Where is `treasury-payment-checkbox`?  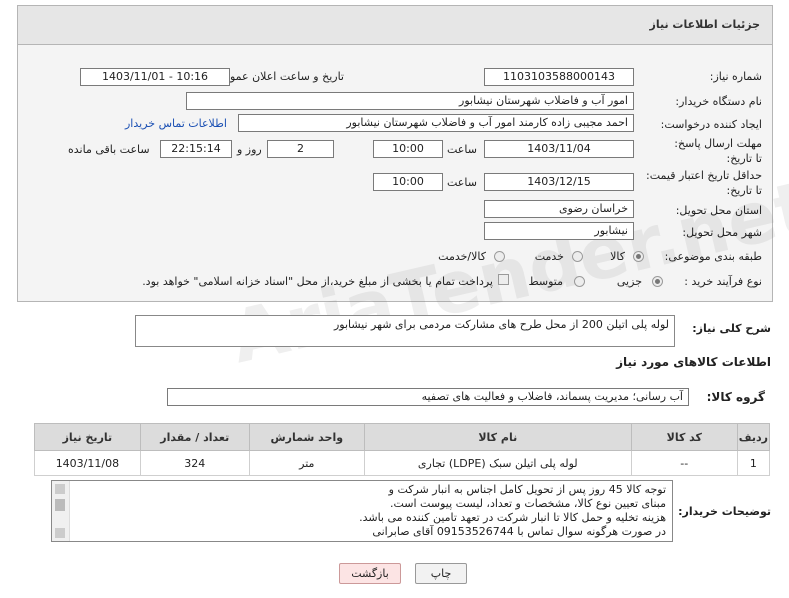
treasury-payment-checkbox is located at coordinates (503, 279).